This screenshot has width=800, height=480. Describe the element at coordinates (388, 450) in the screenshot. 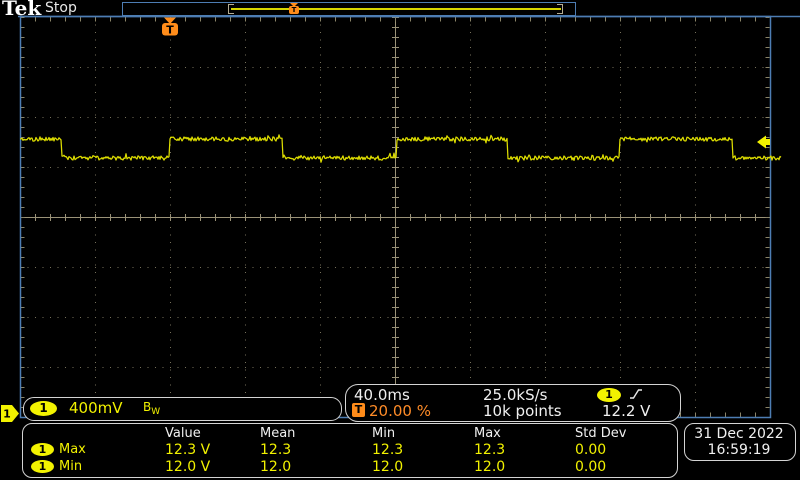

I see `measurement-min: 12.3` at that location.